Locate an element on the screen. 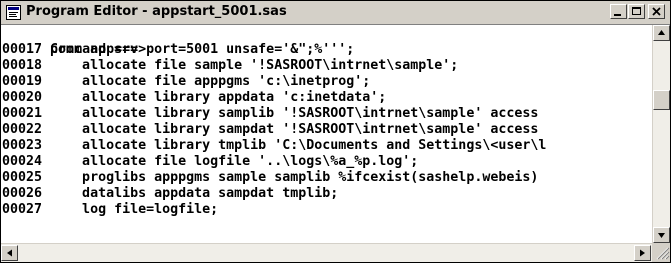 This screenshot has height=266, width=671. scroll-down-button is located at coordinates (661, 235).